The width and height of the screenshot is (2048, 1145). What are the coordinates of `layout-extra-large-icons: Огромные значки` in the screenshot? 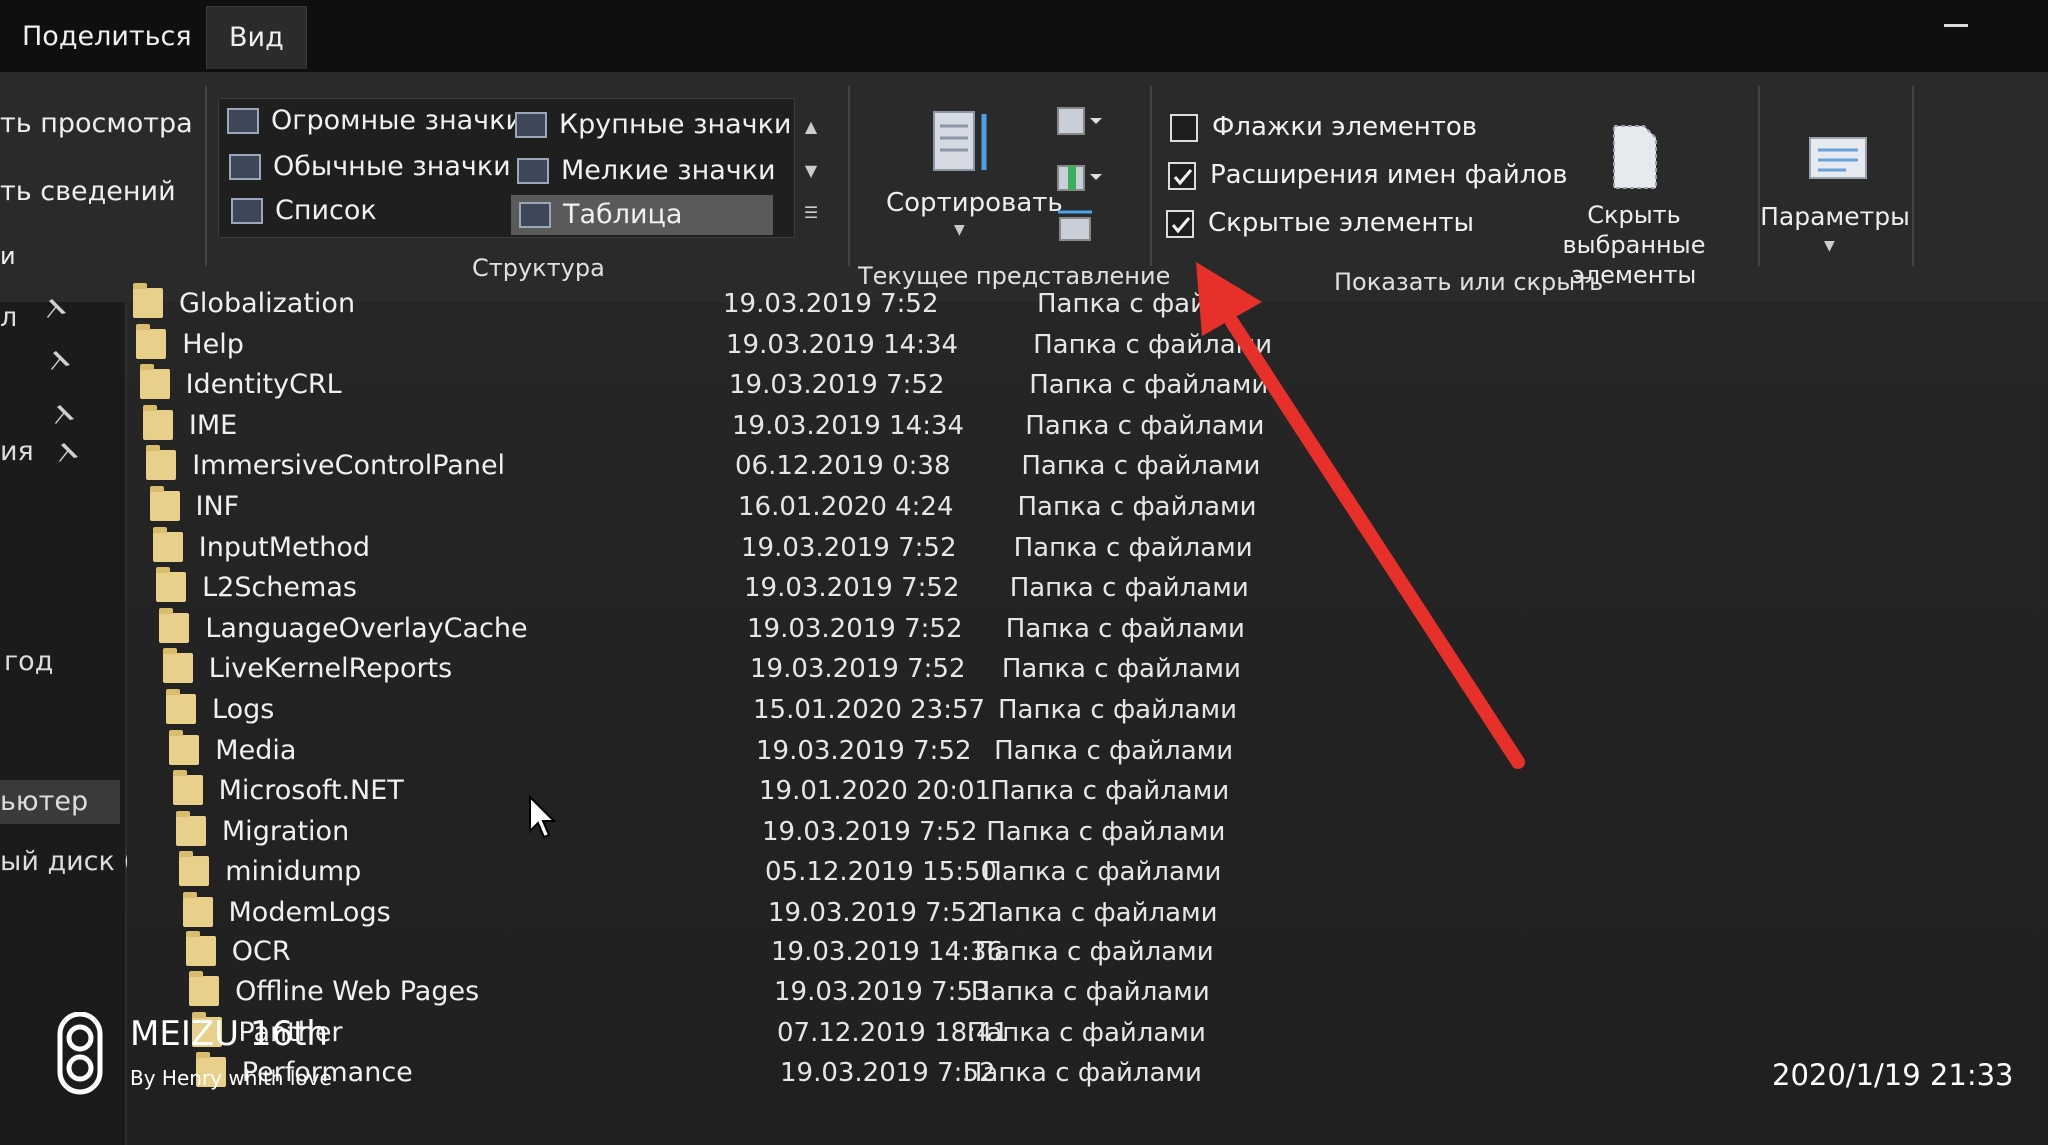 It's located at (380, 121).